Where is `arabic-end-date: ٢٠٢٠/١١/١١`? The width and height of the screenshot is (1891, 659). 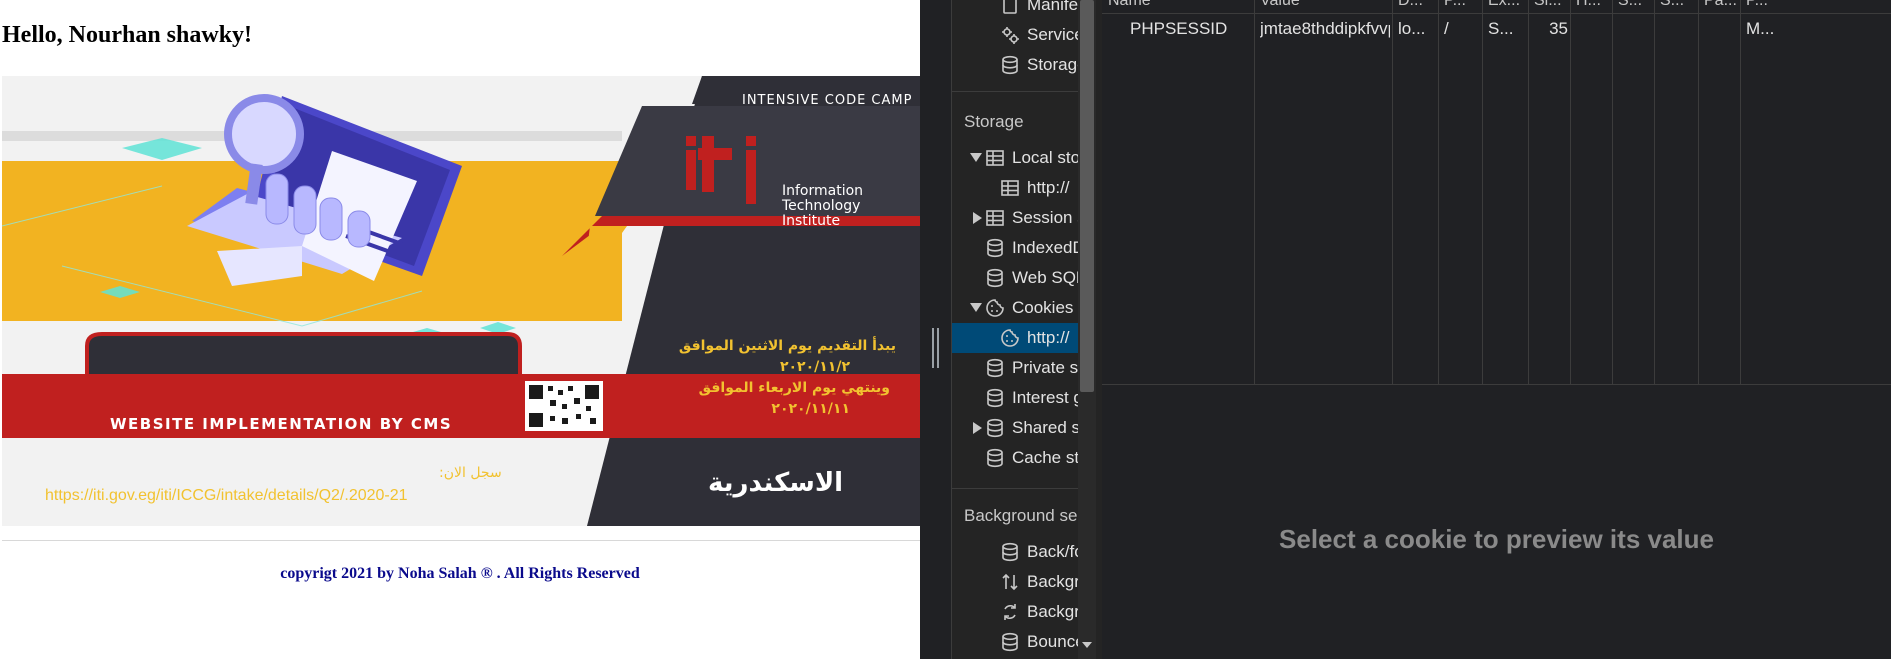
arabic-end-date: ٢٠٢٠/١١/١١ is located at coordinates (810, 409).